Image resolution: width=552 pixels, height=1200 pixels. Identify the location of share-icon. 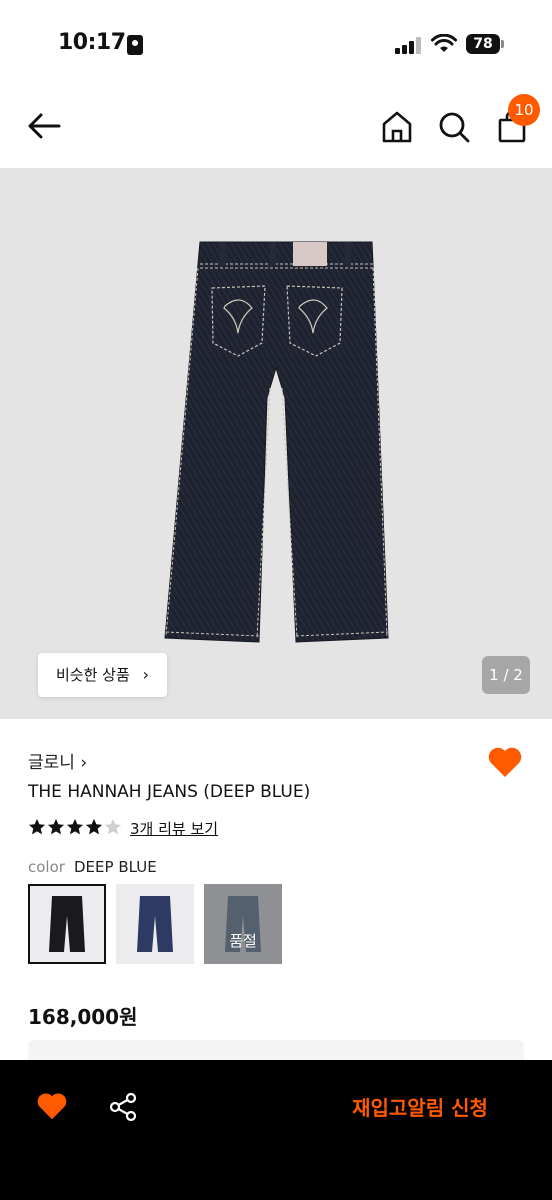
(123, 1107).